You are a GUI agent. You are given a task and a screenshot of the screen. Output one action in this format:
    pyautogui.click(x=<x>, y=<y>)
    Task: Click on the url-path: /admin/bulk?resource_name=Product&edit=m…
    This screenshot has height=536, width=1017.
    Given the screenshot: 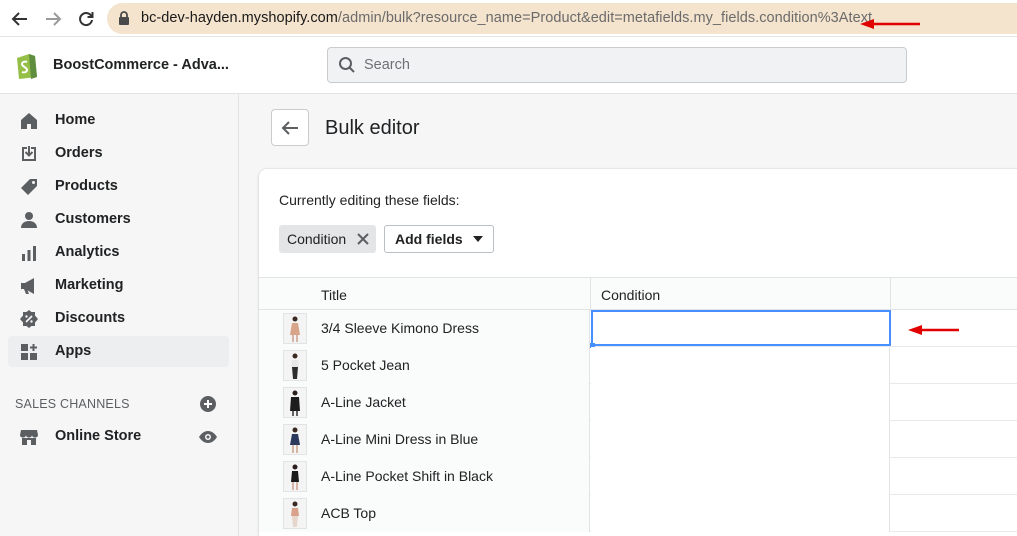 What is the action you would take?
    pyautogui.click(x=605, y=18)
    